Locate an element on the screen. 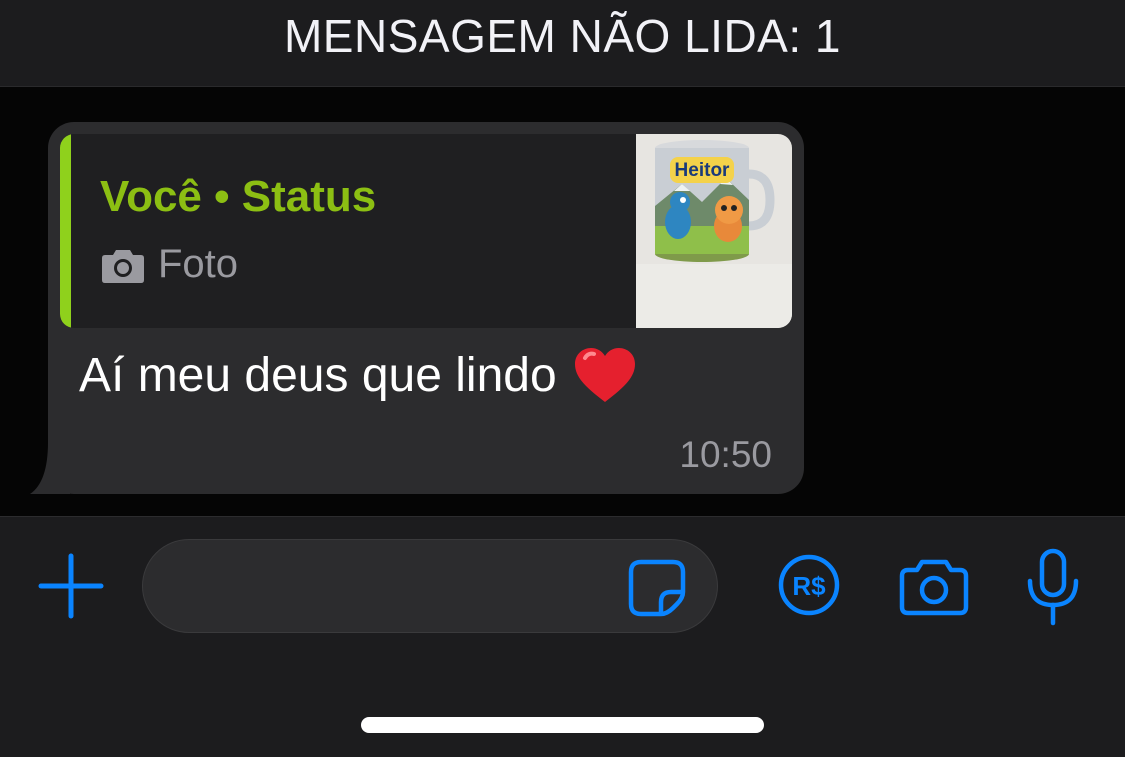 This screenshot has height=757, width=1125. voice-message-button is located at coordinates (1053, 587).